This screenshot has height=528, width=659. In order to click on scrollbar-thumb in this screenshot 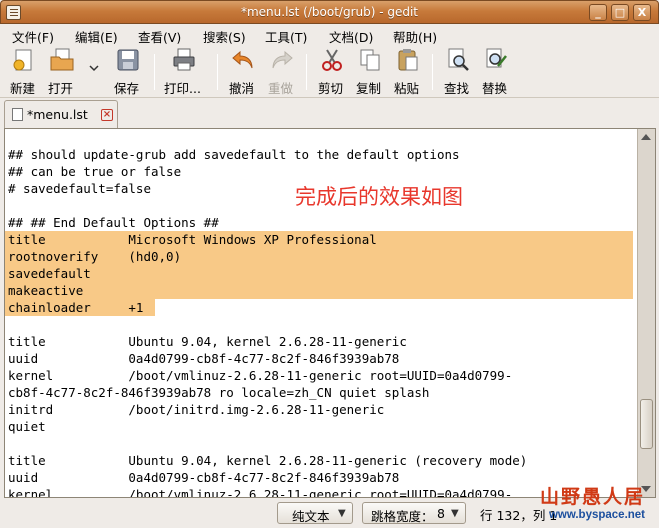, I will do `click(646, 424)`.